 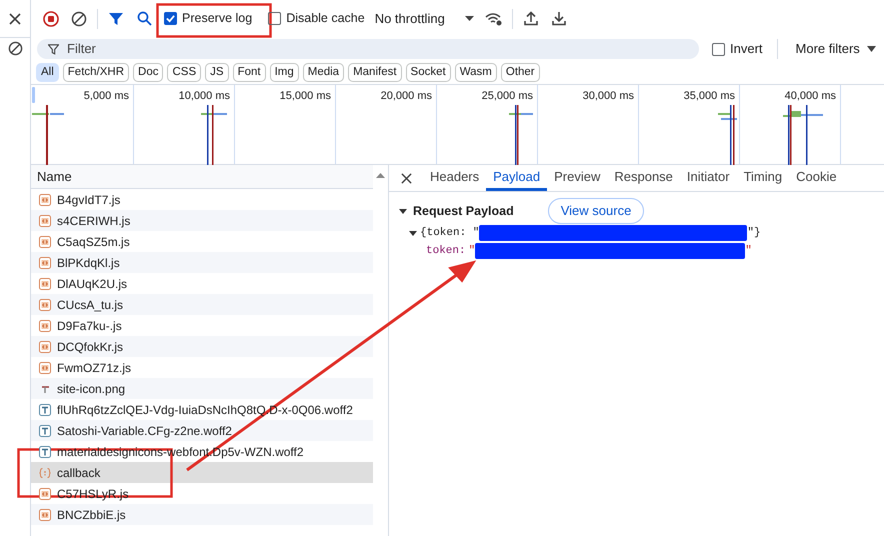 I want to click on request-name: C5aqSZ5m.js, so click(x=93, y=242).